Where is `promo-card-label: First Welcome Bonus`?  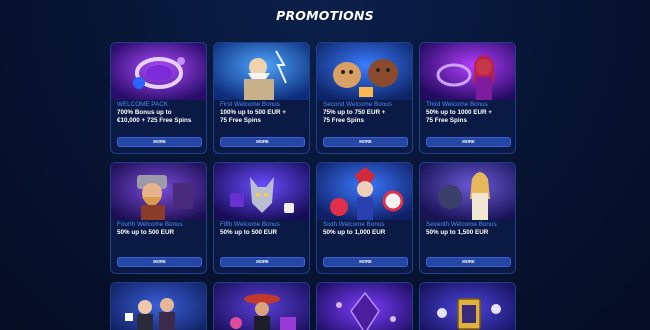
promo-card-label: First Welcome Bonus is located at coordinates (250, 104).